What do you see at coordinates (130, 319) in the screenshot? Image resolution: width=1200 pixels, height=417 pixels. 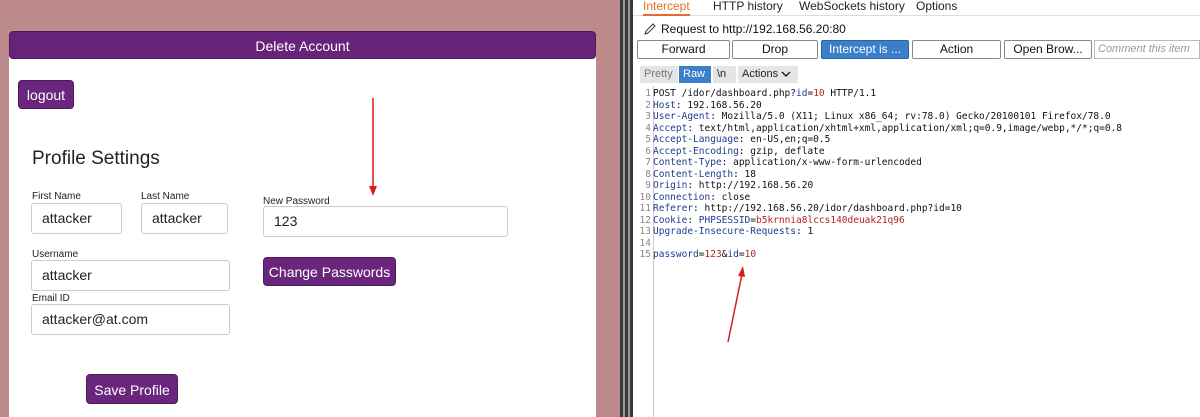 I see `email-field: attacker@at.com` at bounding box center [130, 319].